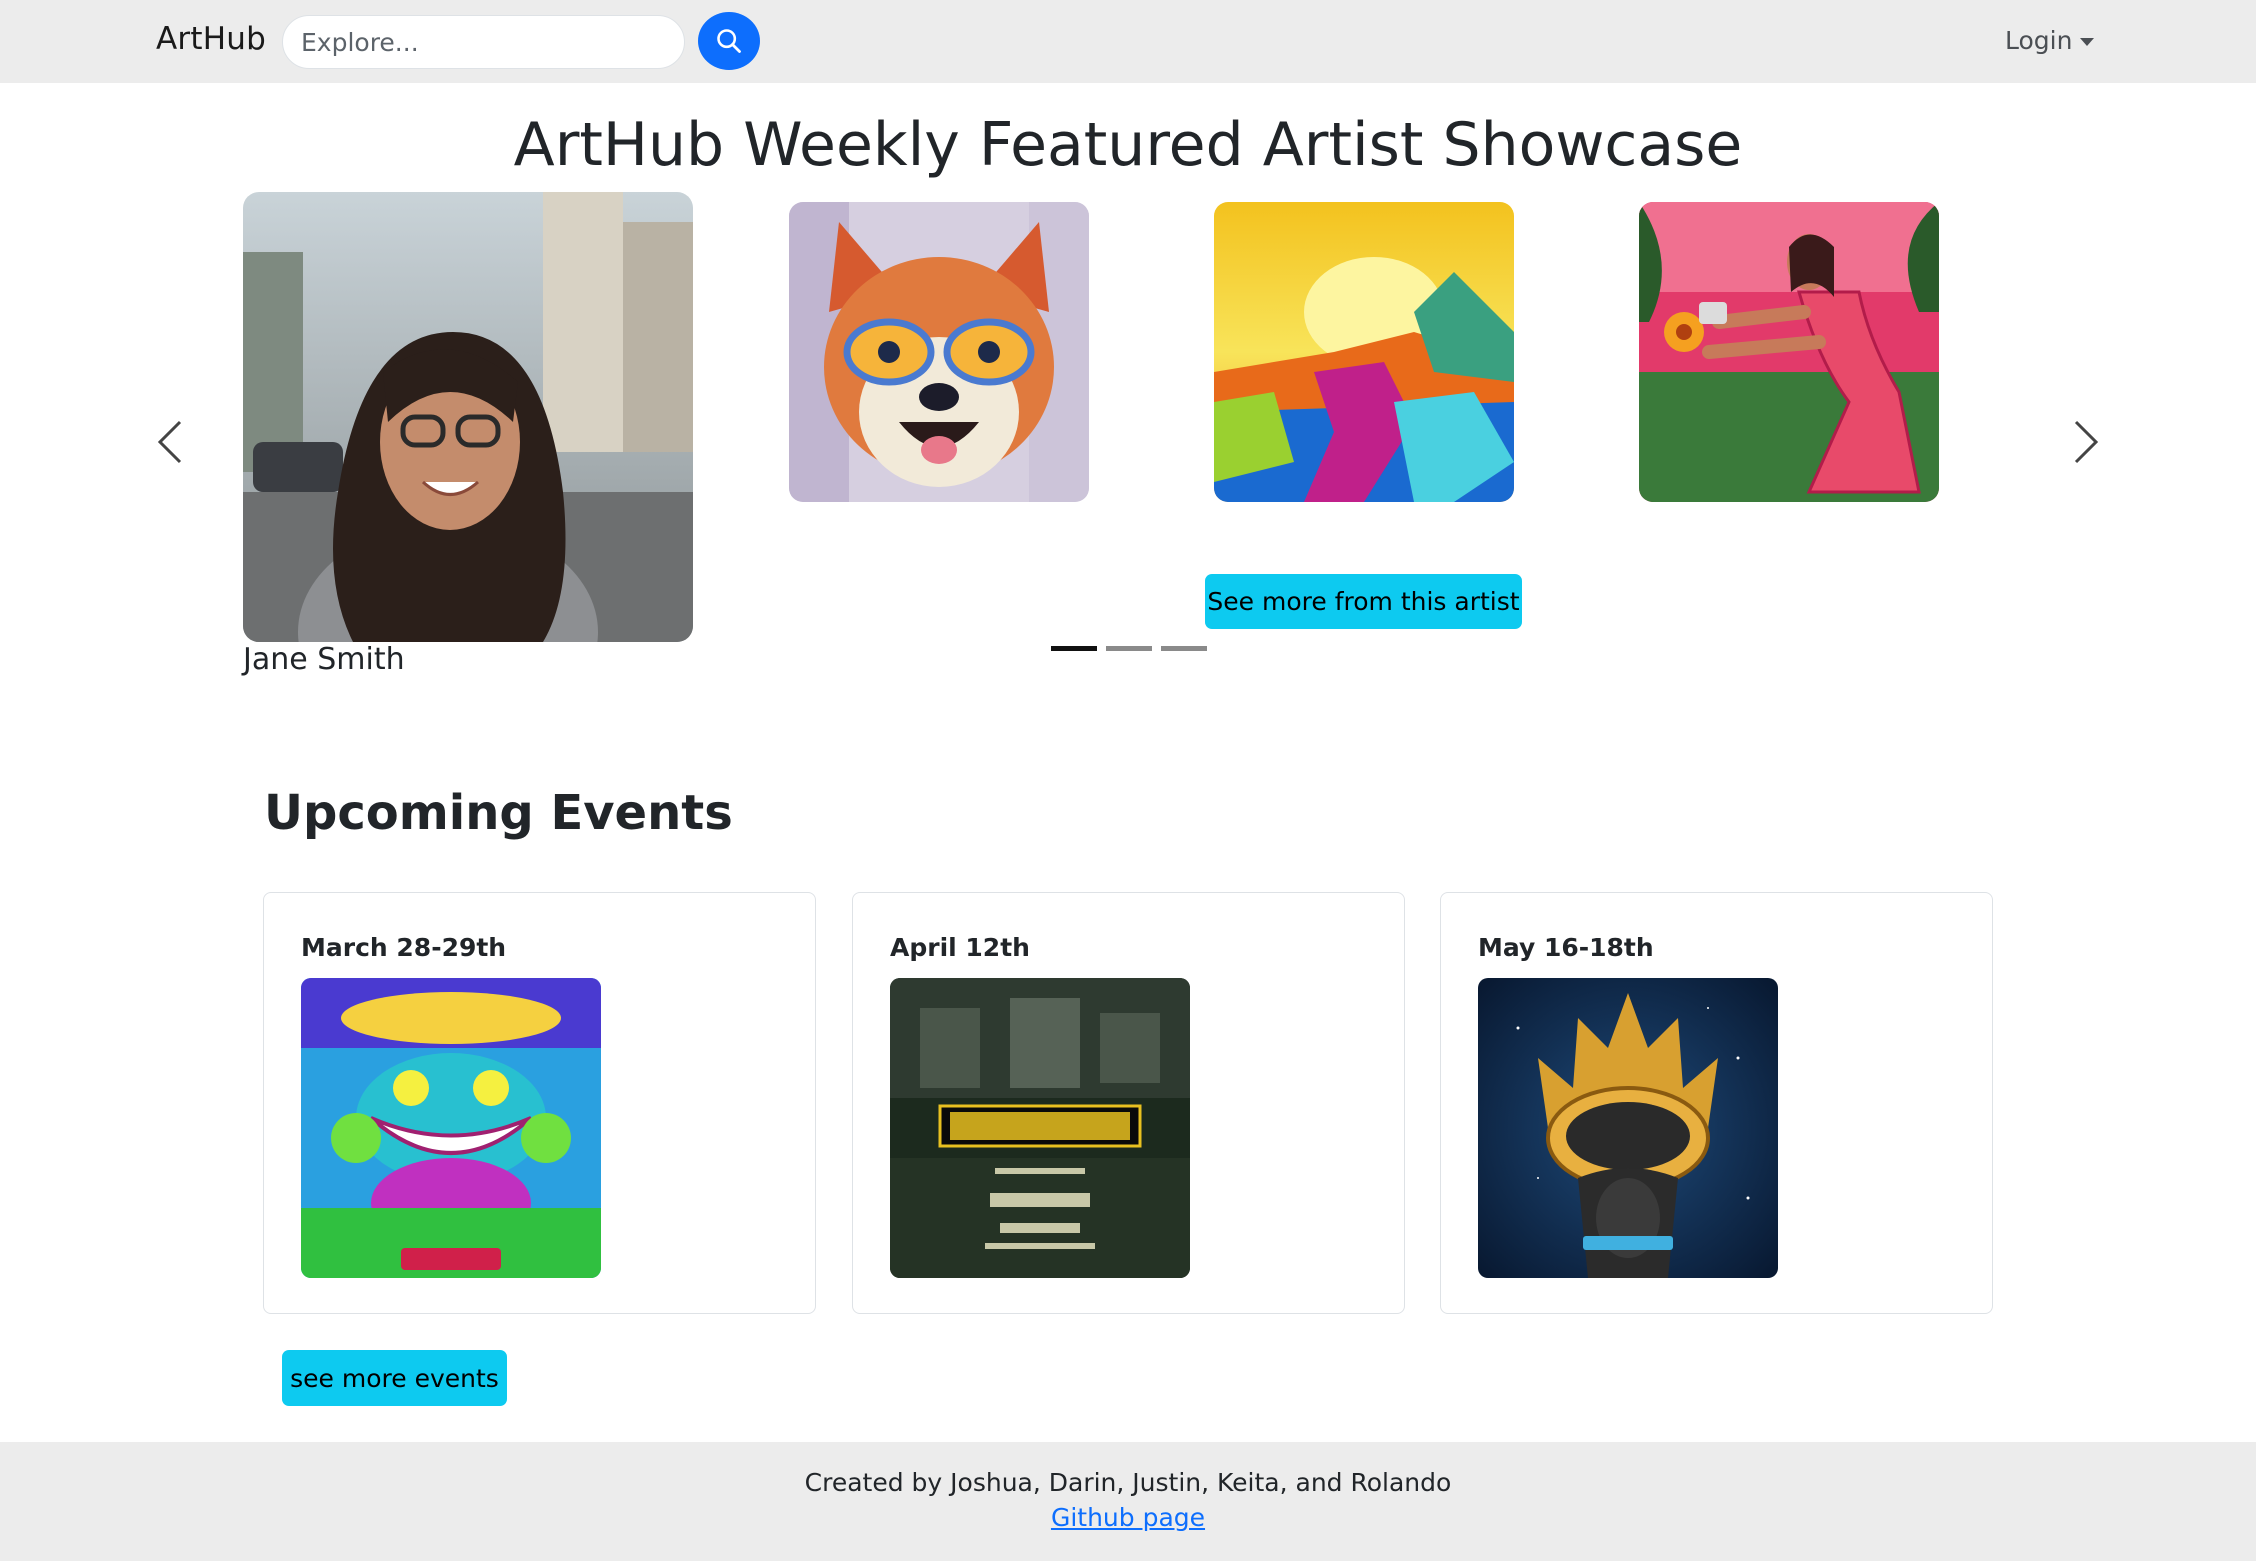  I want to click on brand-logo: ArtHub, so click(211, 39).